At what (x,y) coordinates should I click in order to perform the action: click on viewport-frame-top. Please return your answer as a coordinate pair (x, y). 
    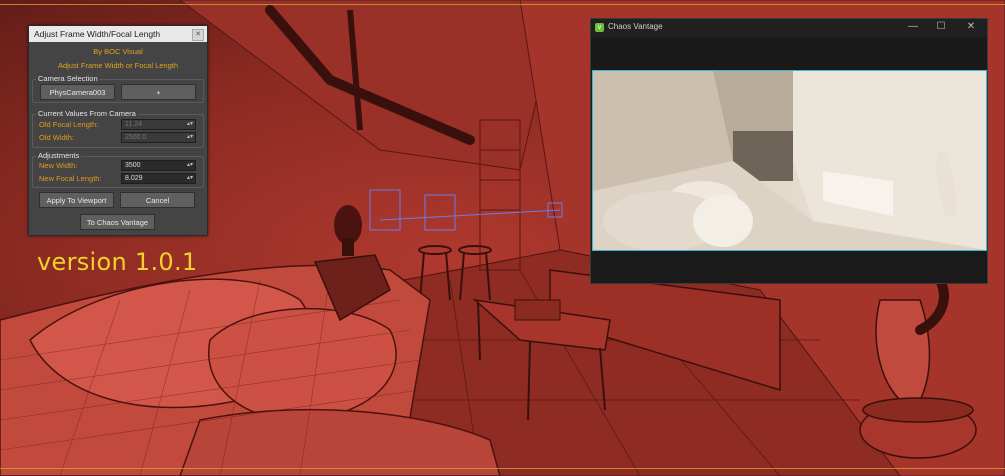
    Looking at the image, I should click on (502, 4).